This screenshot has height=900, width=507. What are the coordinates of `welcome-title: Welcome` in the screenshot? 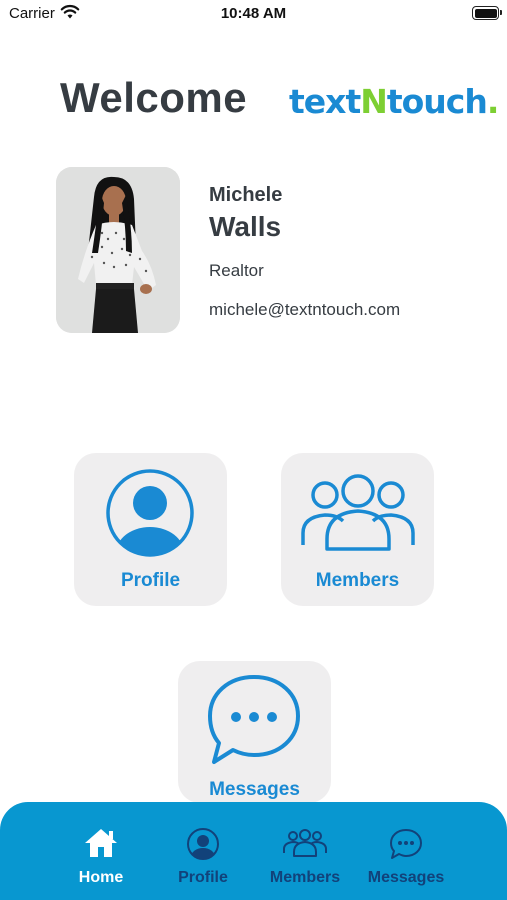 It's located at (154, 97).